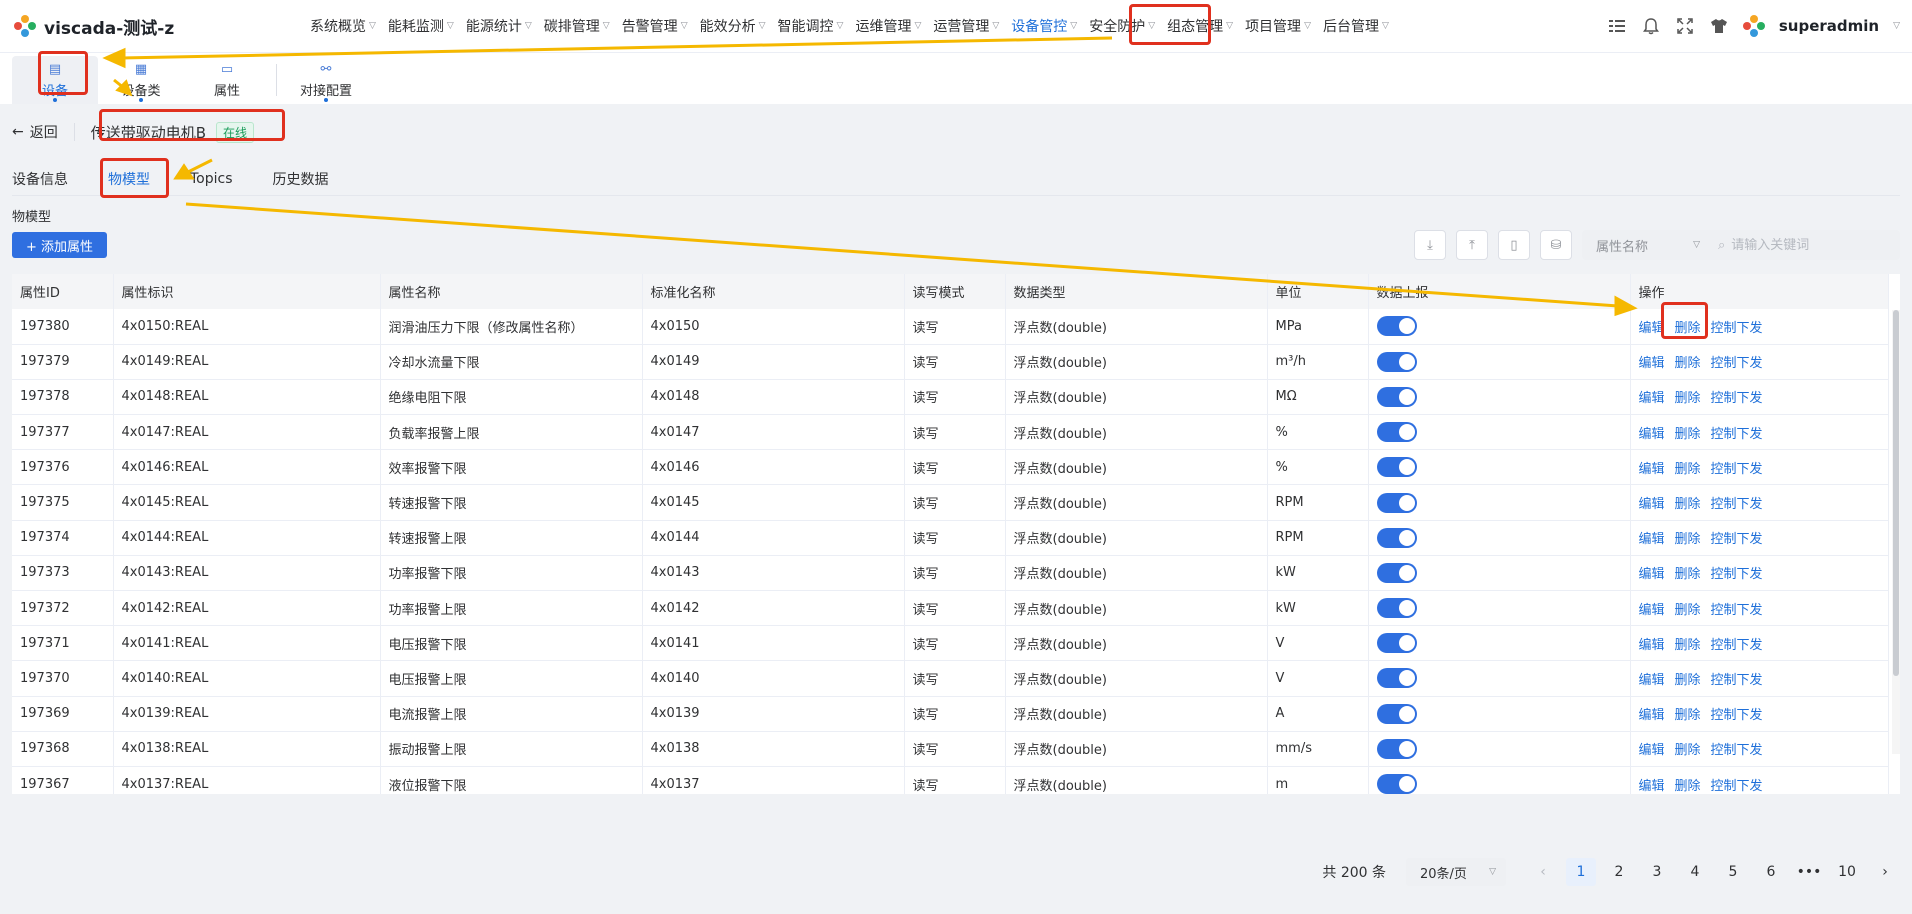 The height and width of the screenshot is (914, 1912). Describe the element at coordinates (1556, 245) in the screenshot. I see `database-icon: ⛁` at that location.